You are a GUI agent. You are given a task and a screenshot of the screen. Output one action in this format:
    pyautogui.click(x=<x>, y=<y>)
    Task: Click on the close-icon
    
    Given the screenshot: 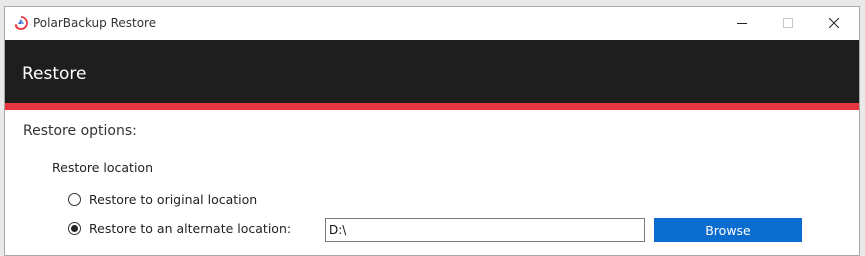 What is the action you would take?
    pyautogui.click(x=834, y=23)
    